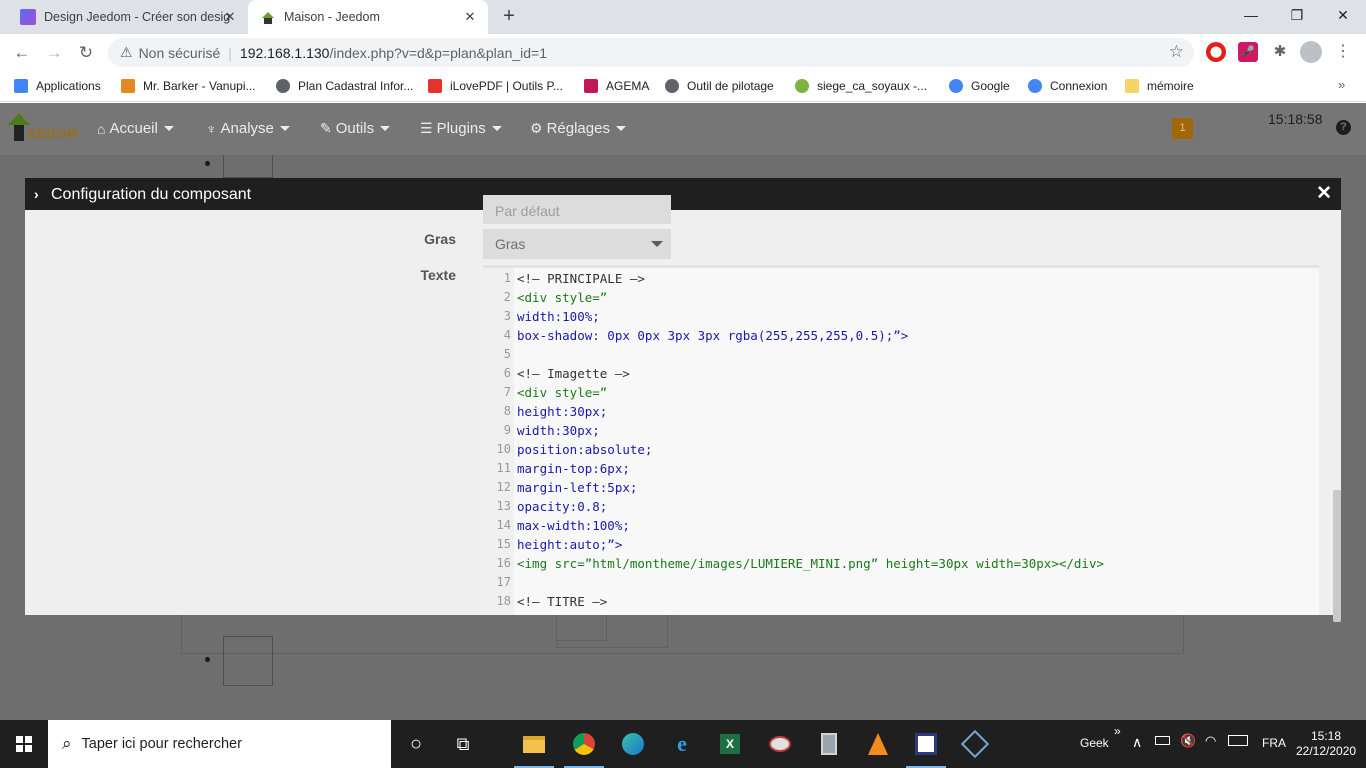 The width and height of the screenshot is (1366, 768). Describe the element at coordinates (219, 744) in the screenshot. I see `taskbar-search: ⌕ Taper ici pour rechercher` at that location.